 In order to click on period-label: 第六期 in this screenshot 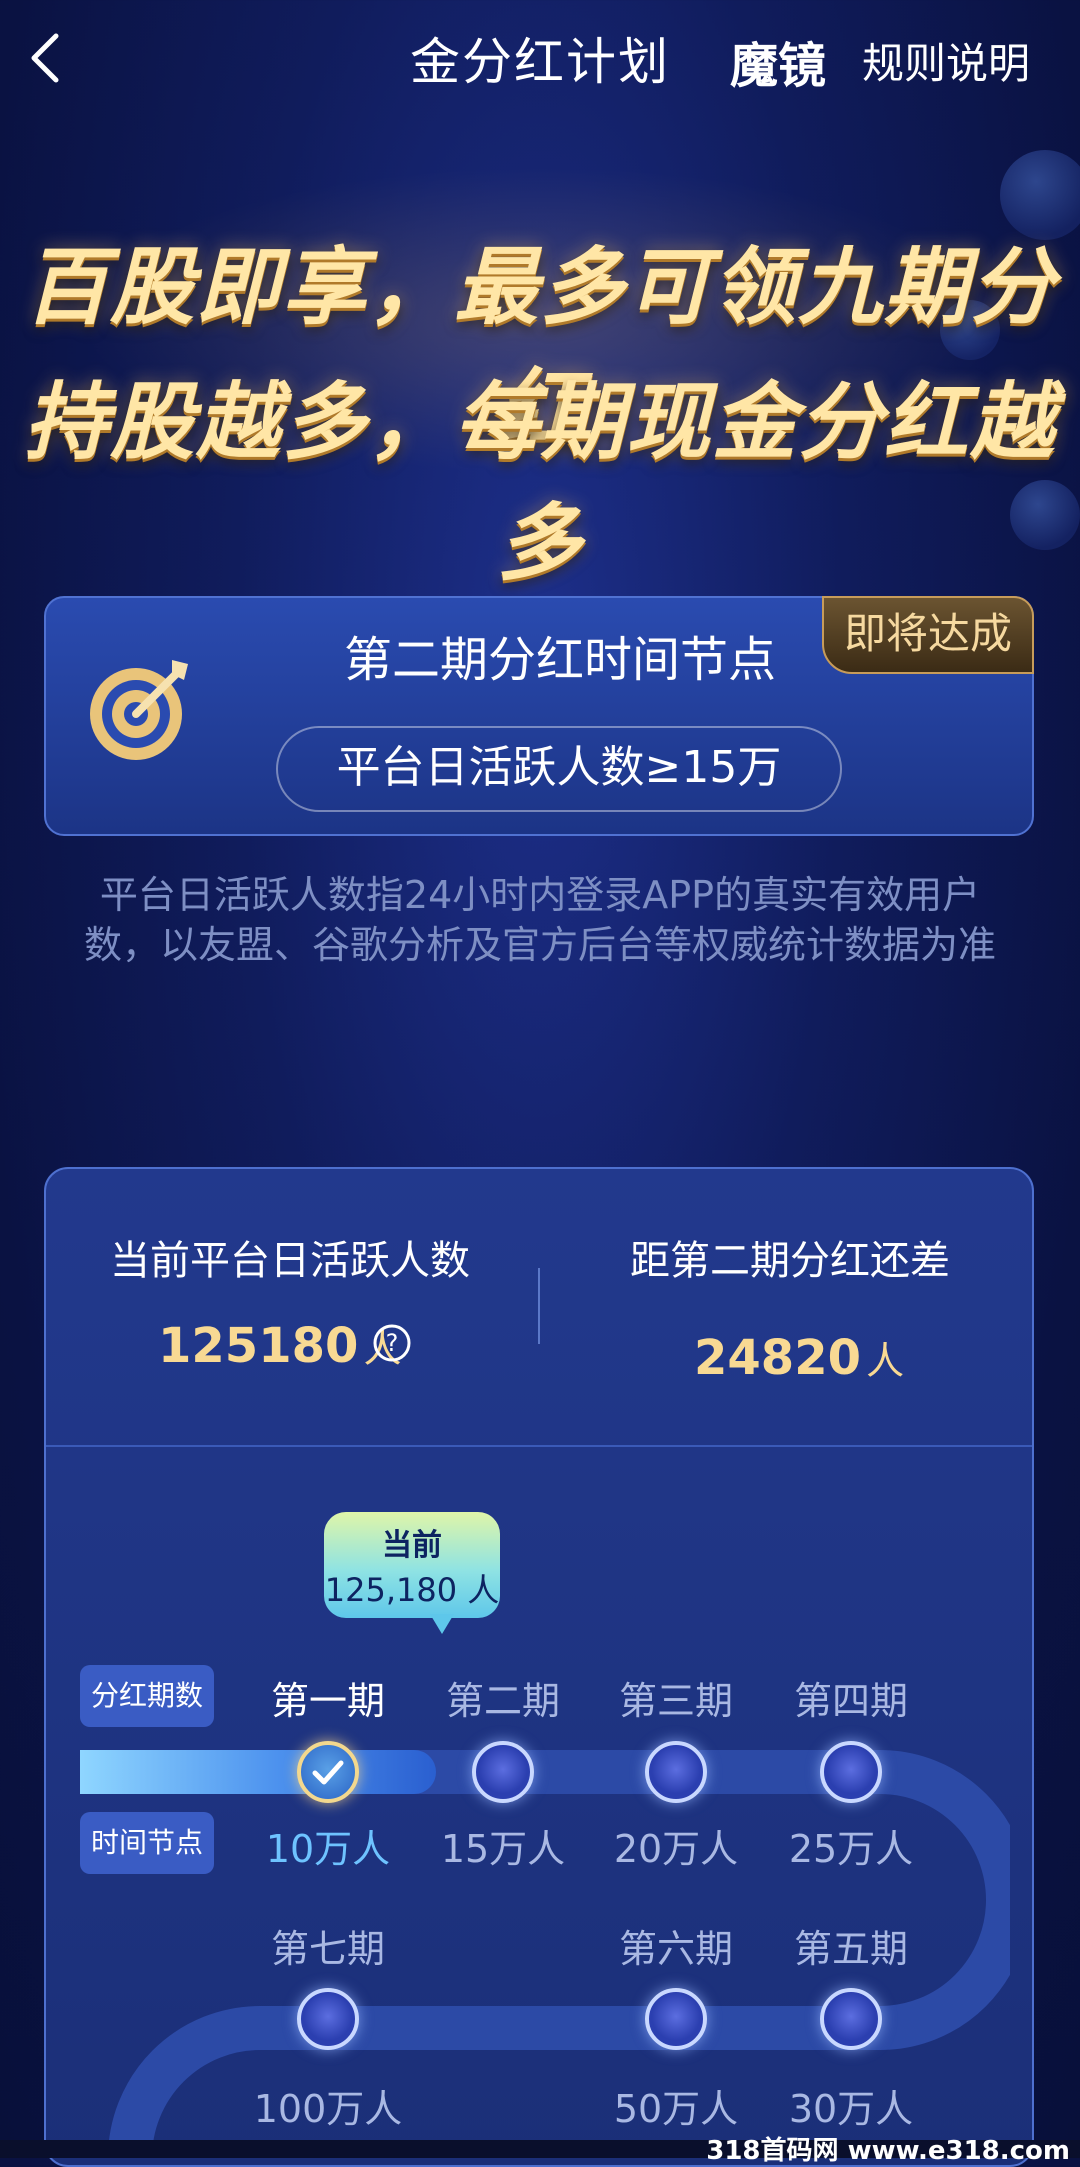, I will do `click(675, 1949)`.